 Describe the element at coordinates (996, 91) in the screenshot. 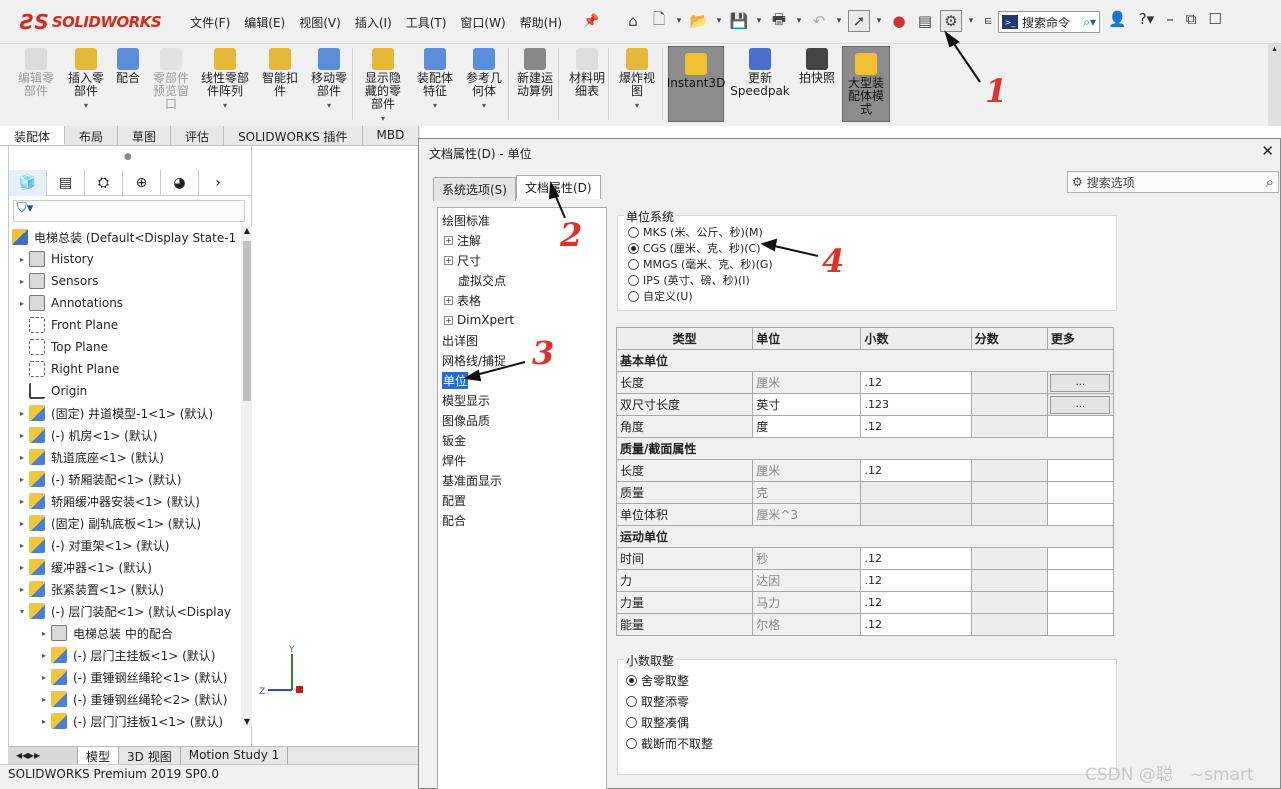

I see `annotation-1: 1` at that location.